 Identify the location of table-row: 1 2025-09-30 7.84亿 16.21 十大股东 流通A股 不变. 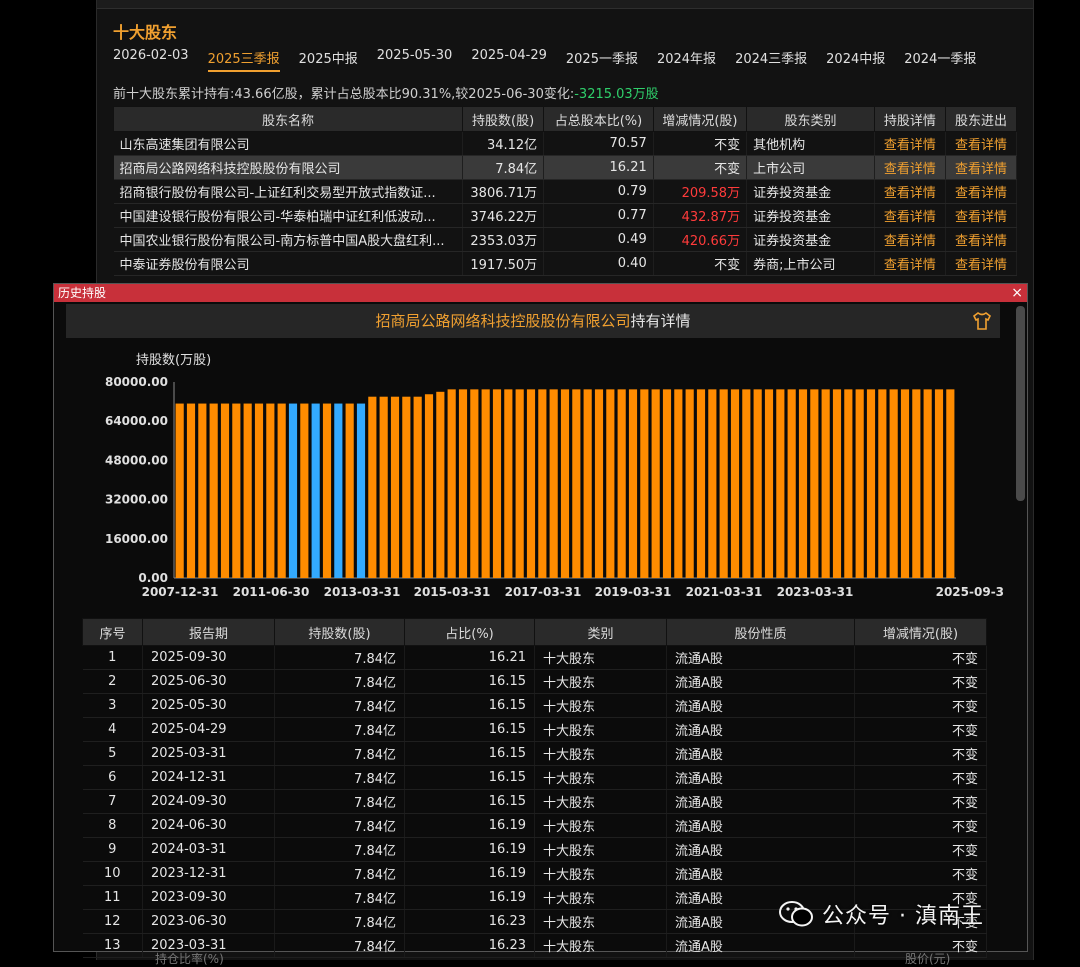
(534, 657).